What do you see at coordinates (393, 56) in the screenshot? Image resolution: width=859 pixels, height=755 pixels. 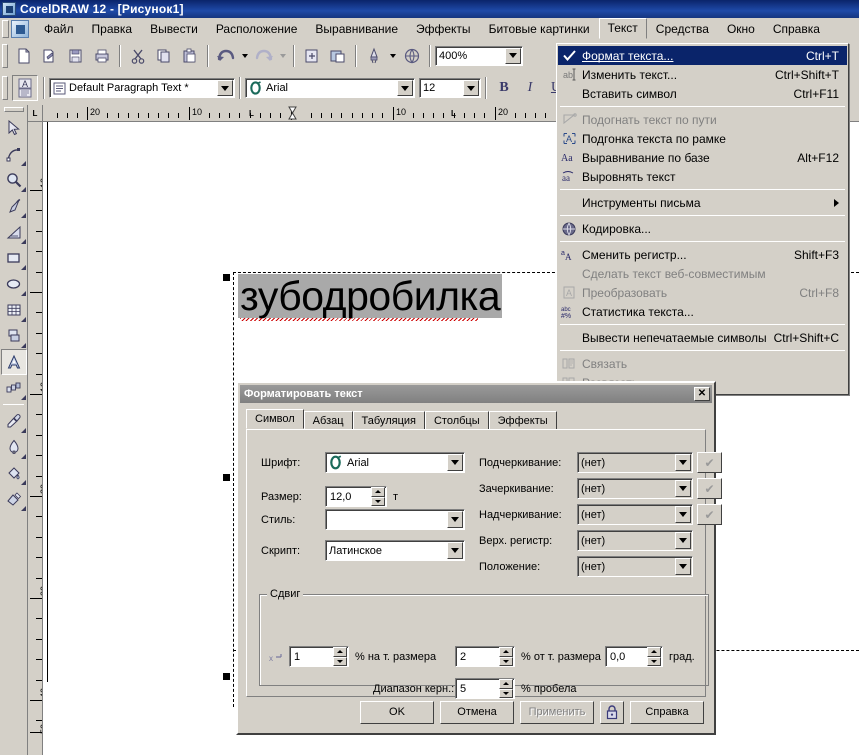 I see `launcher-dropdown-arrow-icon` at bounding box center [393, 56].